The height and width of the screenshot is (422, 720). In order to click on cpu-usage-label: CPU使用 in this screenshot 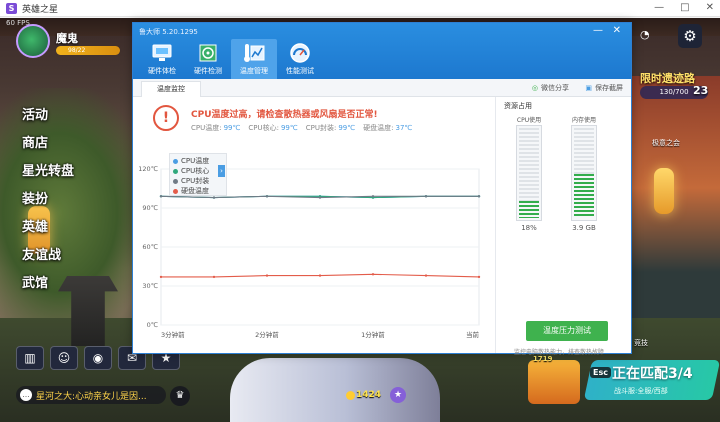, I will do `click(529, 120)`.